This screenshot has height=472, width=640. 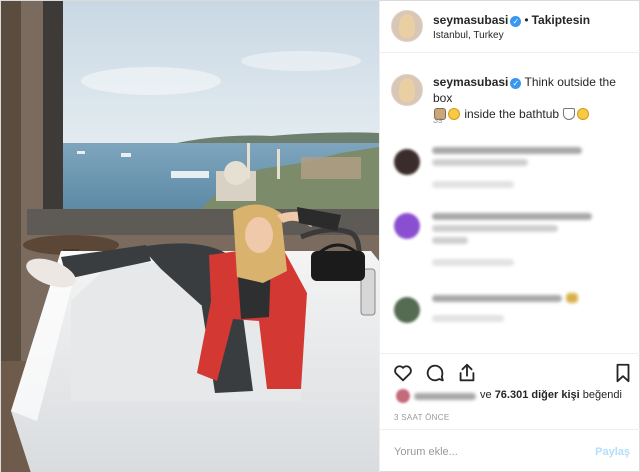 I want to click on likes-text: ve 76.301 diğer kişi beğendi, so click(x=551, y=395).